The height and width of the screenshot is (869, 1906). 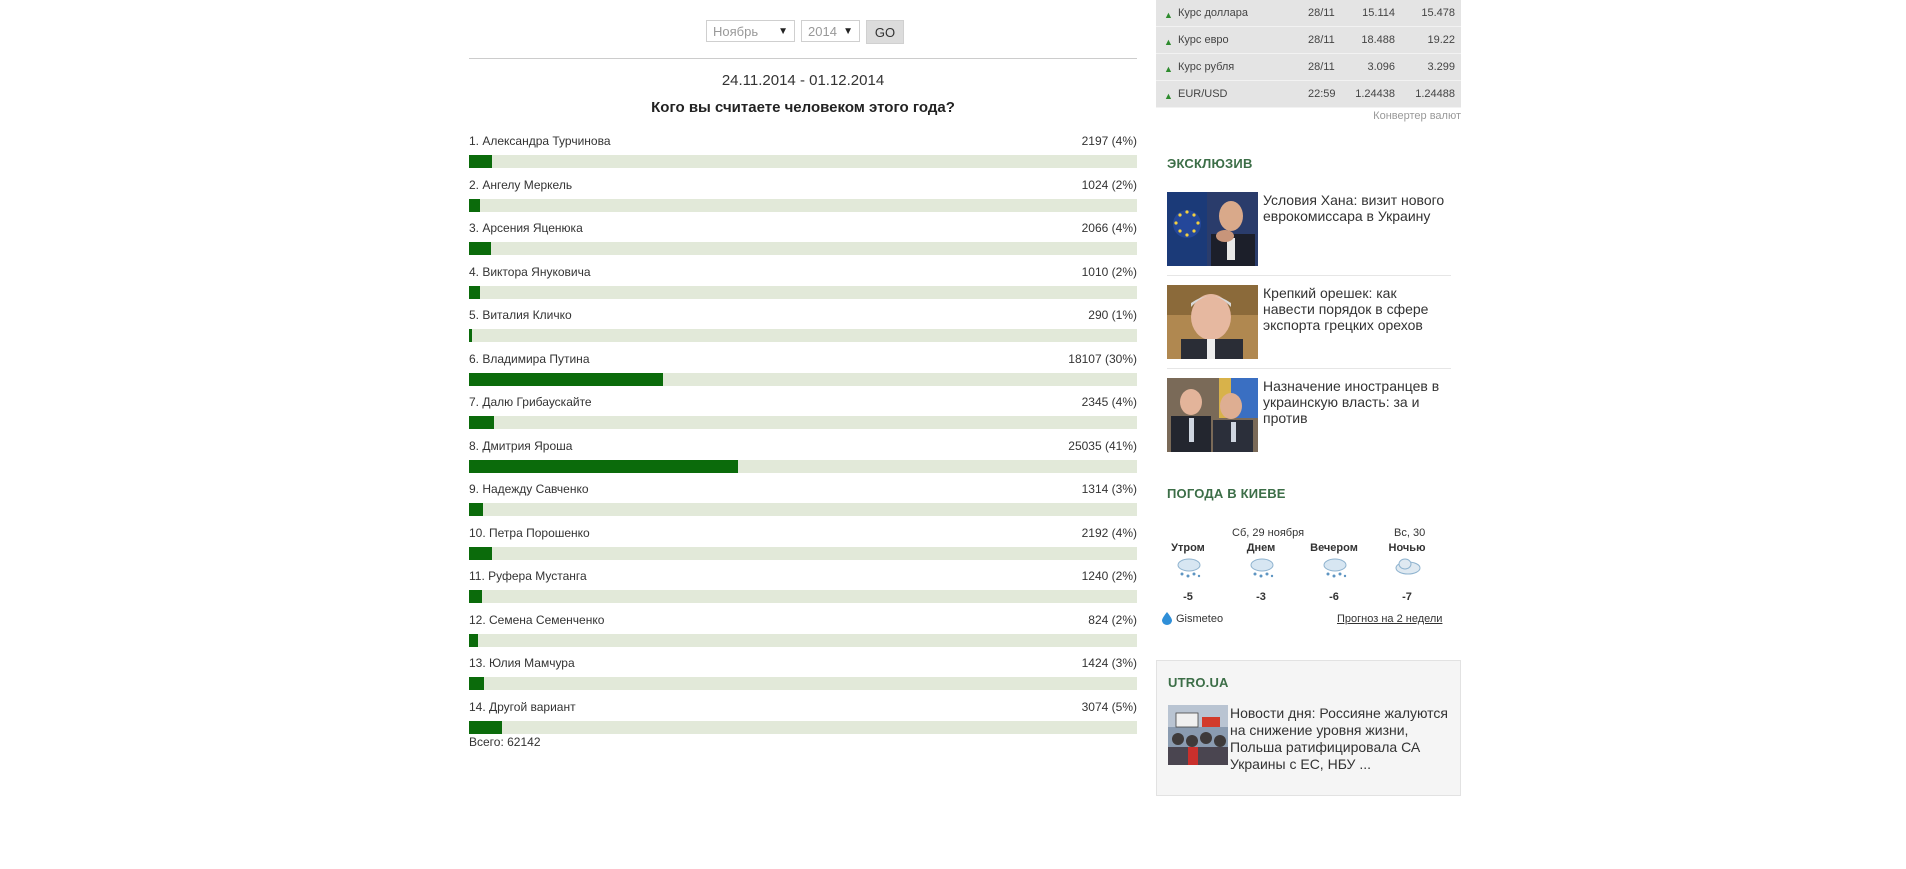 I want to click on poll-option: 3. Арсения Яценюка 2066 (4%), so click(x=803, y=243).